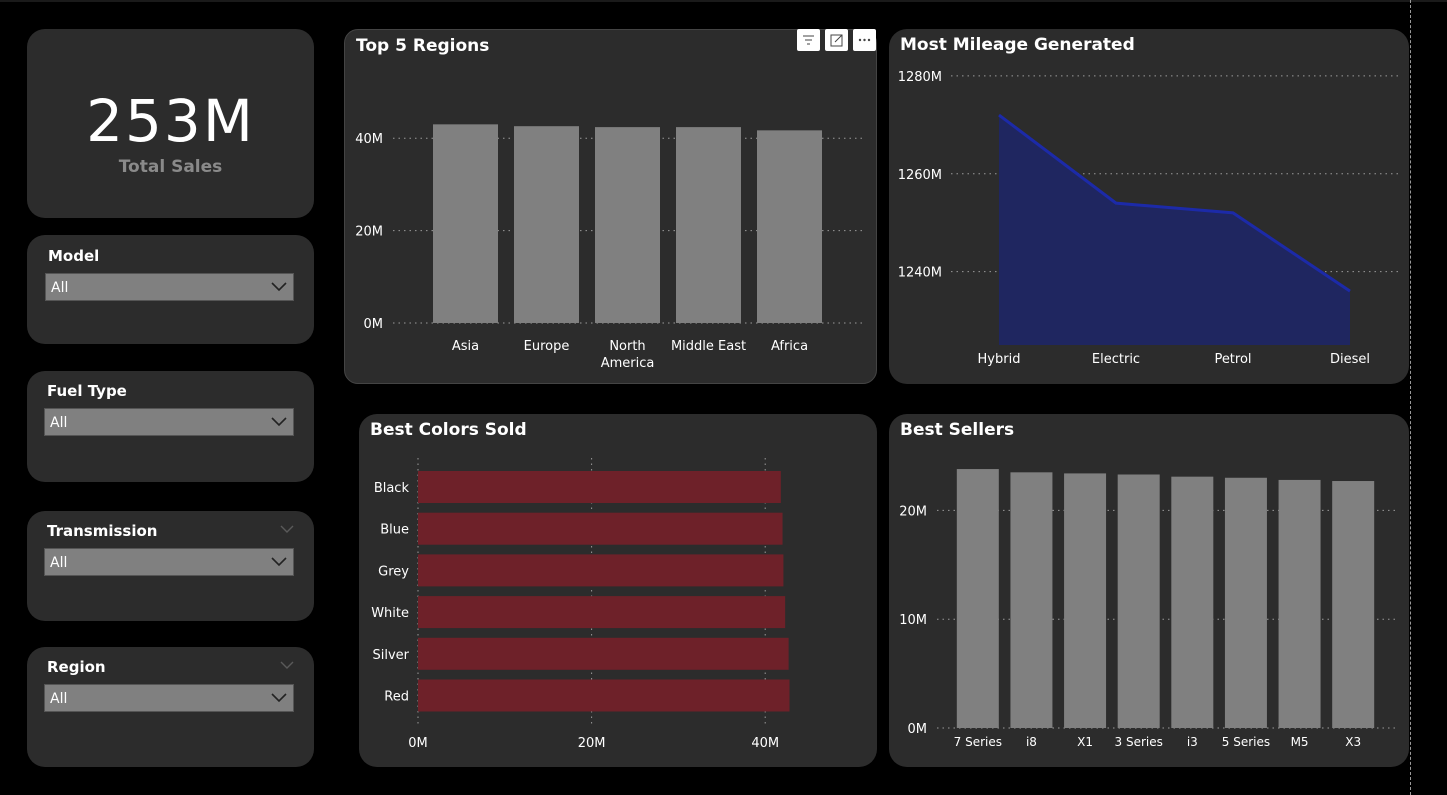 This screenshot has width=1447, height=795. Describe the element at coordinates (169, 422) in the screenshot. I see `fuel-type-dropdown: All` at that location.